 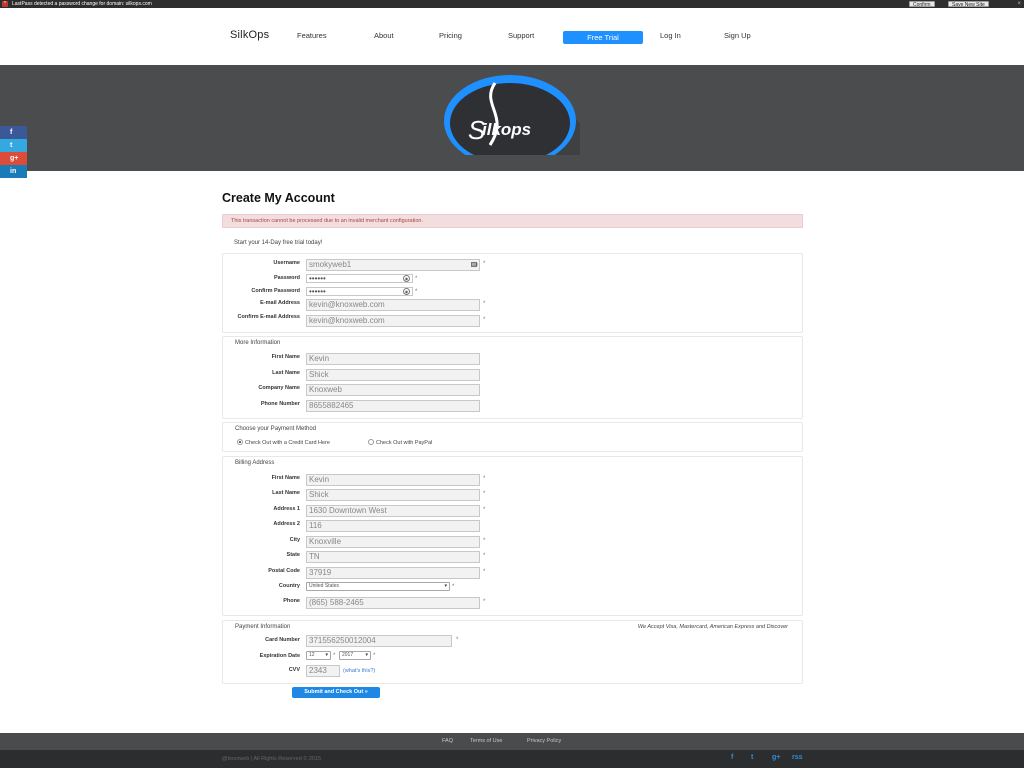 I want to click on expiration-month-select: 12 ▾, so click(x=318, y=655).